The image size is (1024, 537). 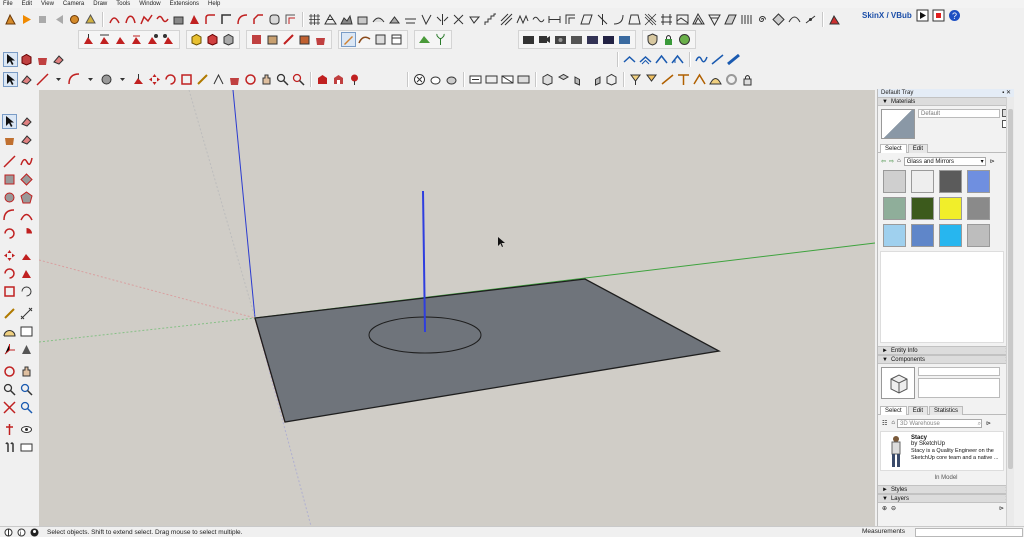 What do you see at coordinates (602, 19) in the screenshot?
I see `twist-icon` at bounding box center [602, 19].